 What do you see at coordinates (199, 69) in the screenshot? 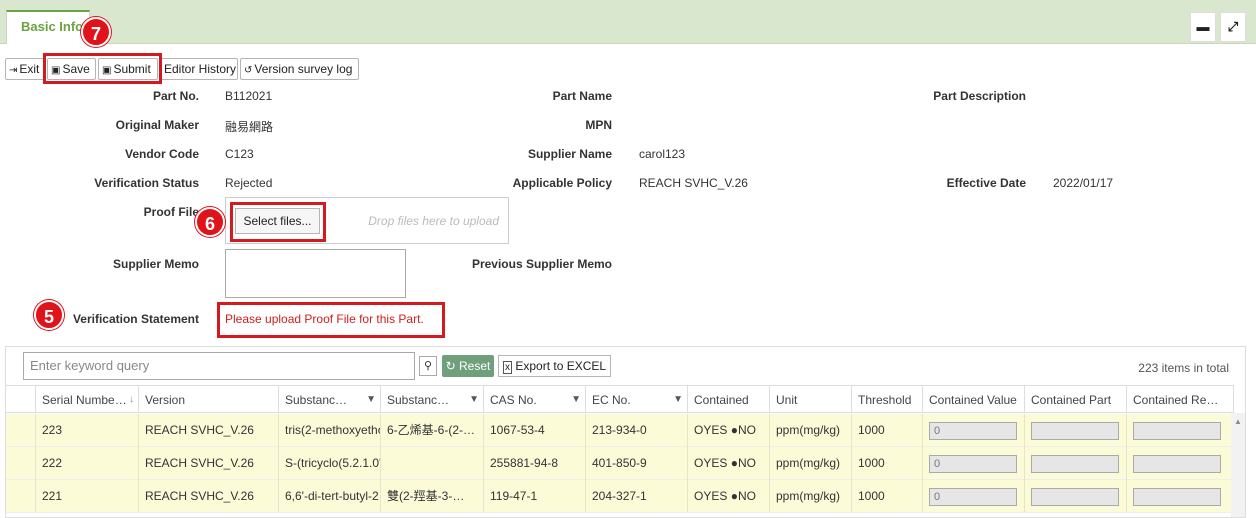
I see `editor-history-button: Editor History` at bounding box center [199, 69].